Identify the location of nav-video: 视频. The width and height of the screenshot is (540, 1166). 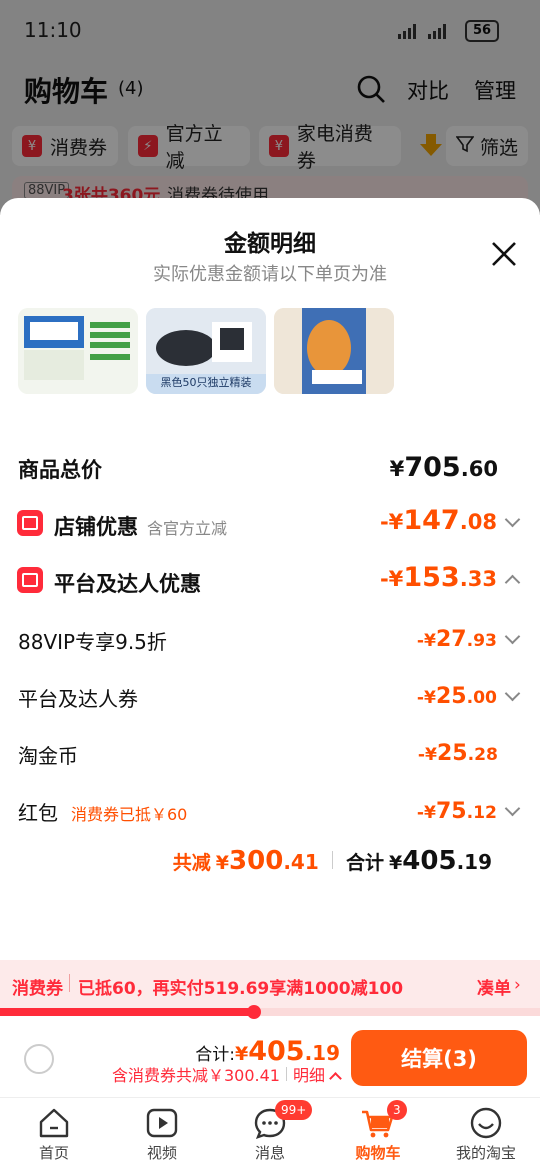
(162, 1130).